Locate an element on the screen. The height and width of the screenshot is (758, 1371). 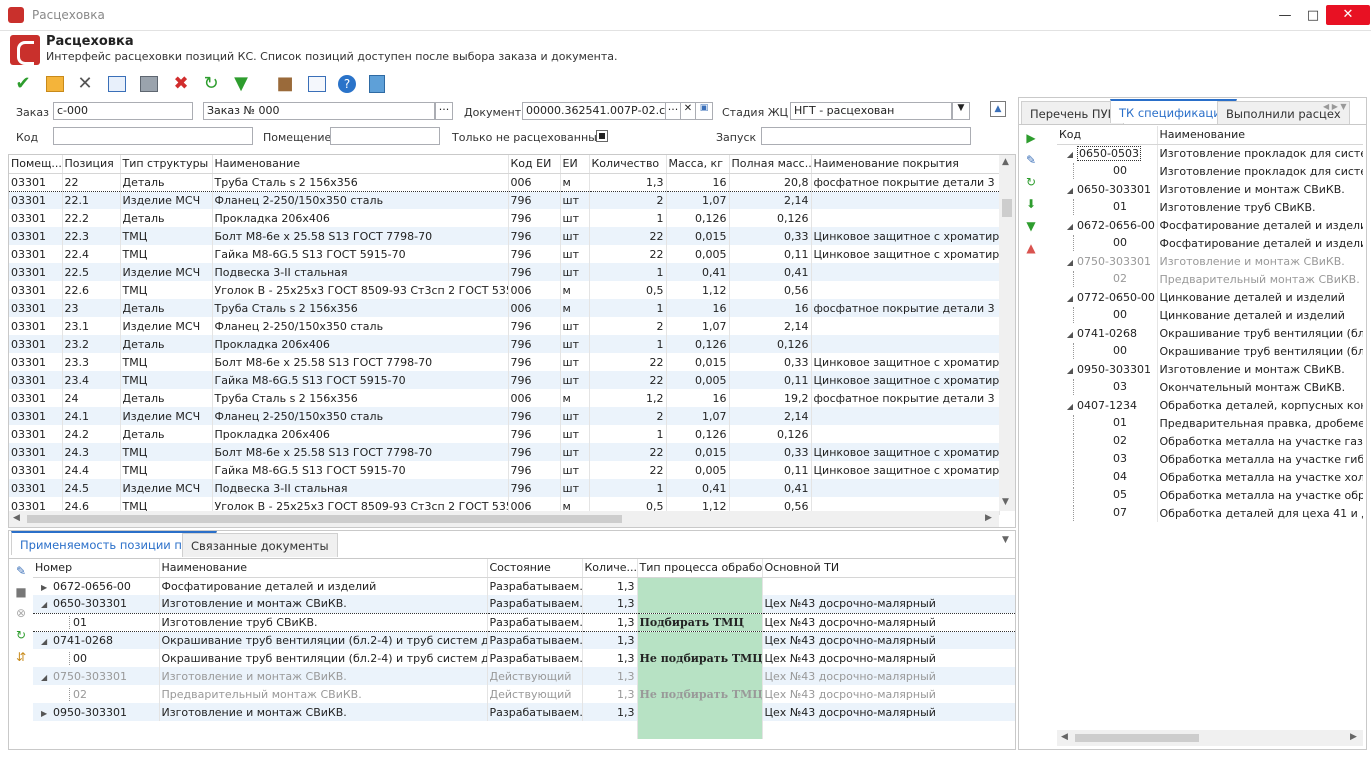
tree-row: 02 Обработка металла на участке газовой is located at coordinates (1210, 441).